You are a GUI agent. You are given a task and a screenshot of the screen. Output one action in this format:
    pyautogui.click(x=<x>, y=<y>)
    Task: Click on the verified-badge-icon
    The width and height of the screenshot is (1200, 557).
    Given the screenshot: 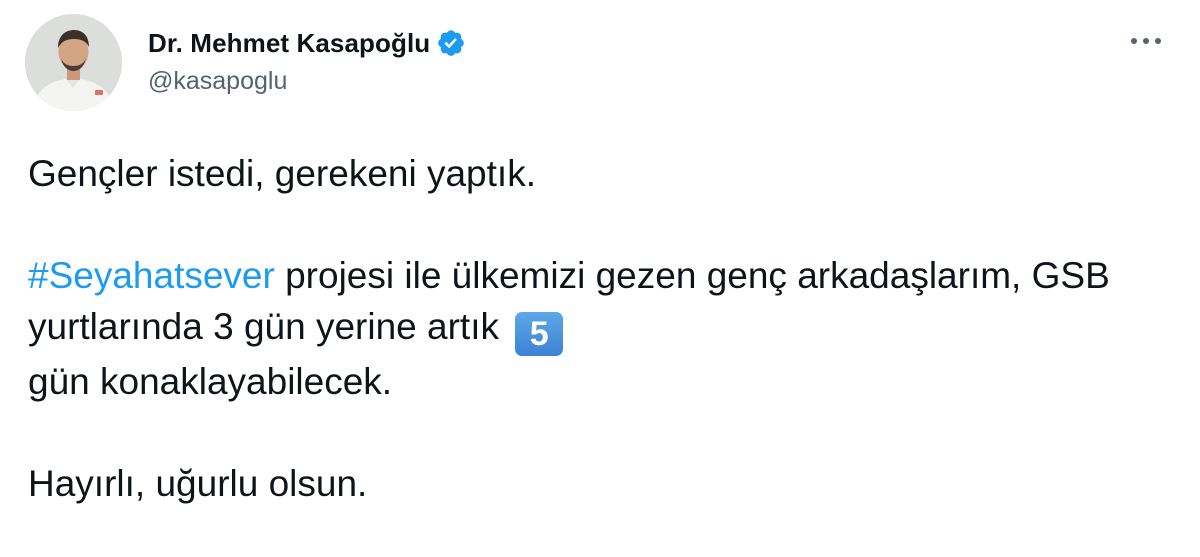 What is the action you would take?
    pyautogui.click(x=451, y=43)
    